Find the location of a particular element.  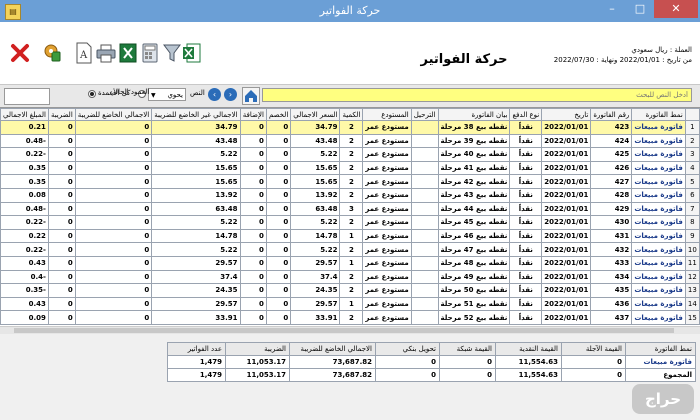

minimize-button: – is located at coordinates (612, 9).